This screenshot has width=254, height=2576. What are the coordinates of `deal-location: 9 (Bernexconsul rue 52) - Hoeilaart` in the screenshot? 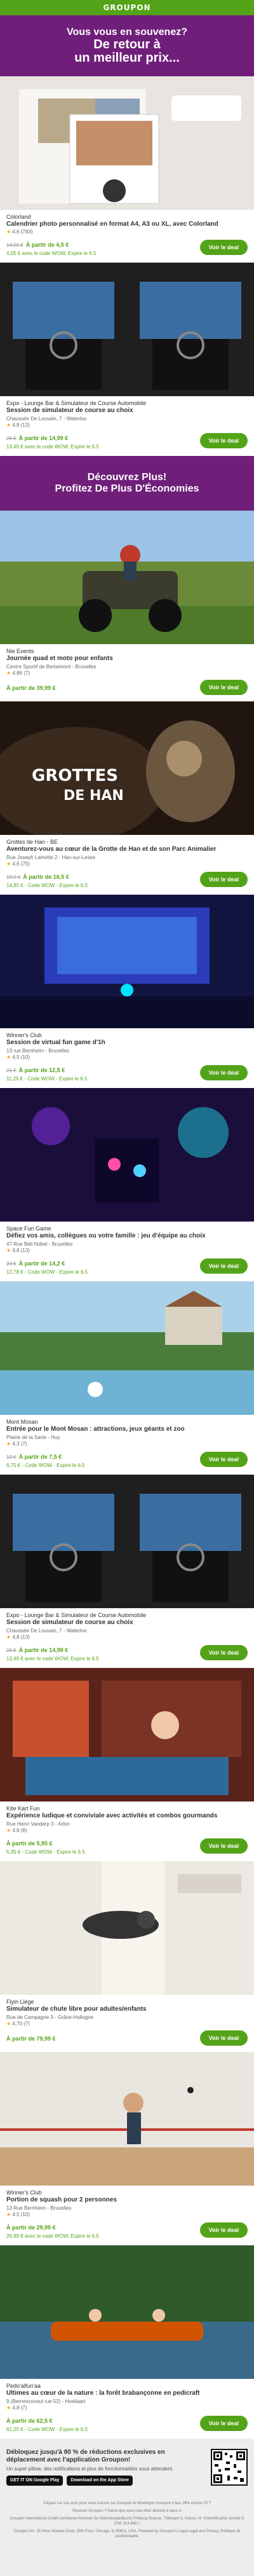 It's located at (46, 2401).